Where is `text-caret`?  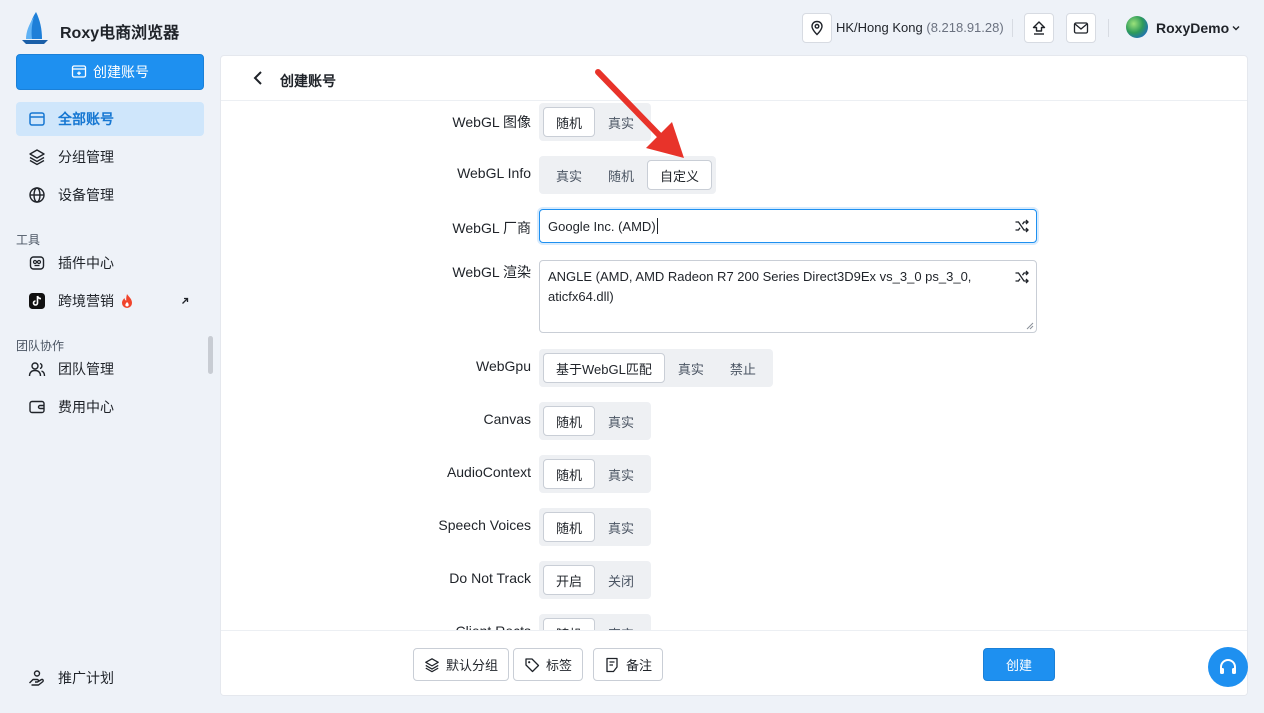
text-caret is located at coordinates (657, 226).